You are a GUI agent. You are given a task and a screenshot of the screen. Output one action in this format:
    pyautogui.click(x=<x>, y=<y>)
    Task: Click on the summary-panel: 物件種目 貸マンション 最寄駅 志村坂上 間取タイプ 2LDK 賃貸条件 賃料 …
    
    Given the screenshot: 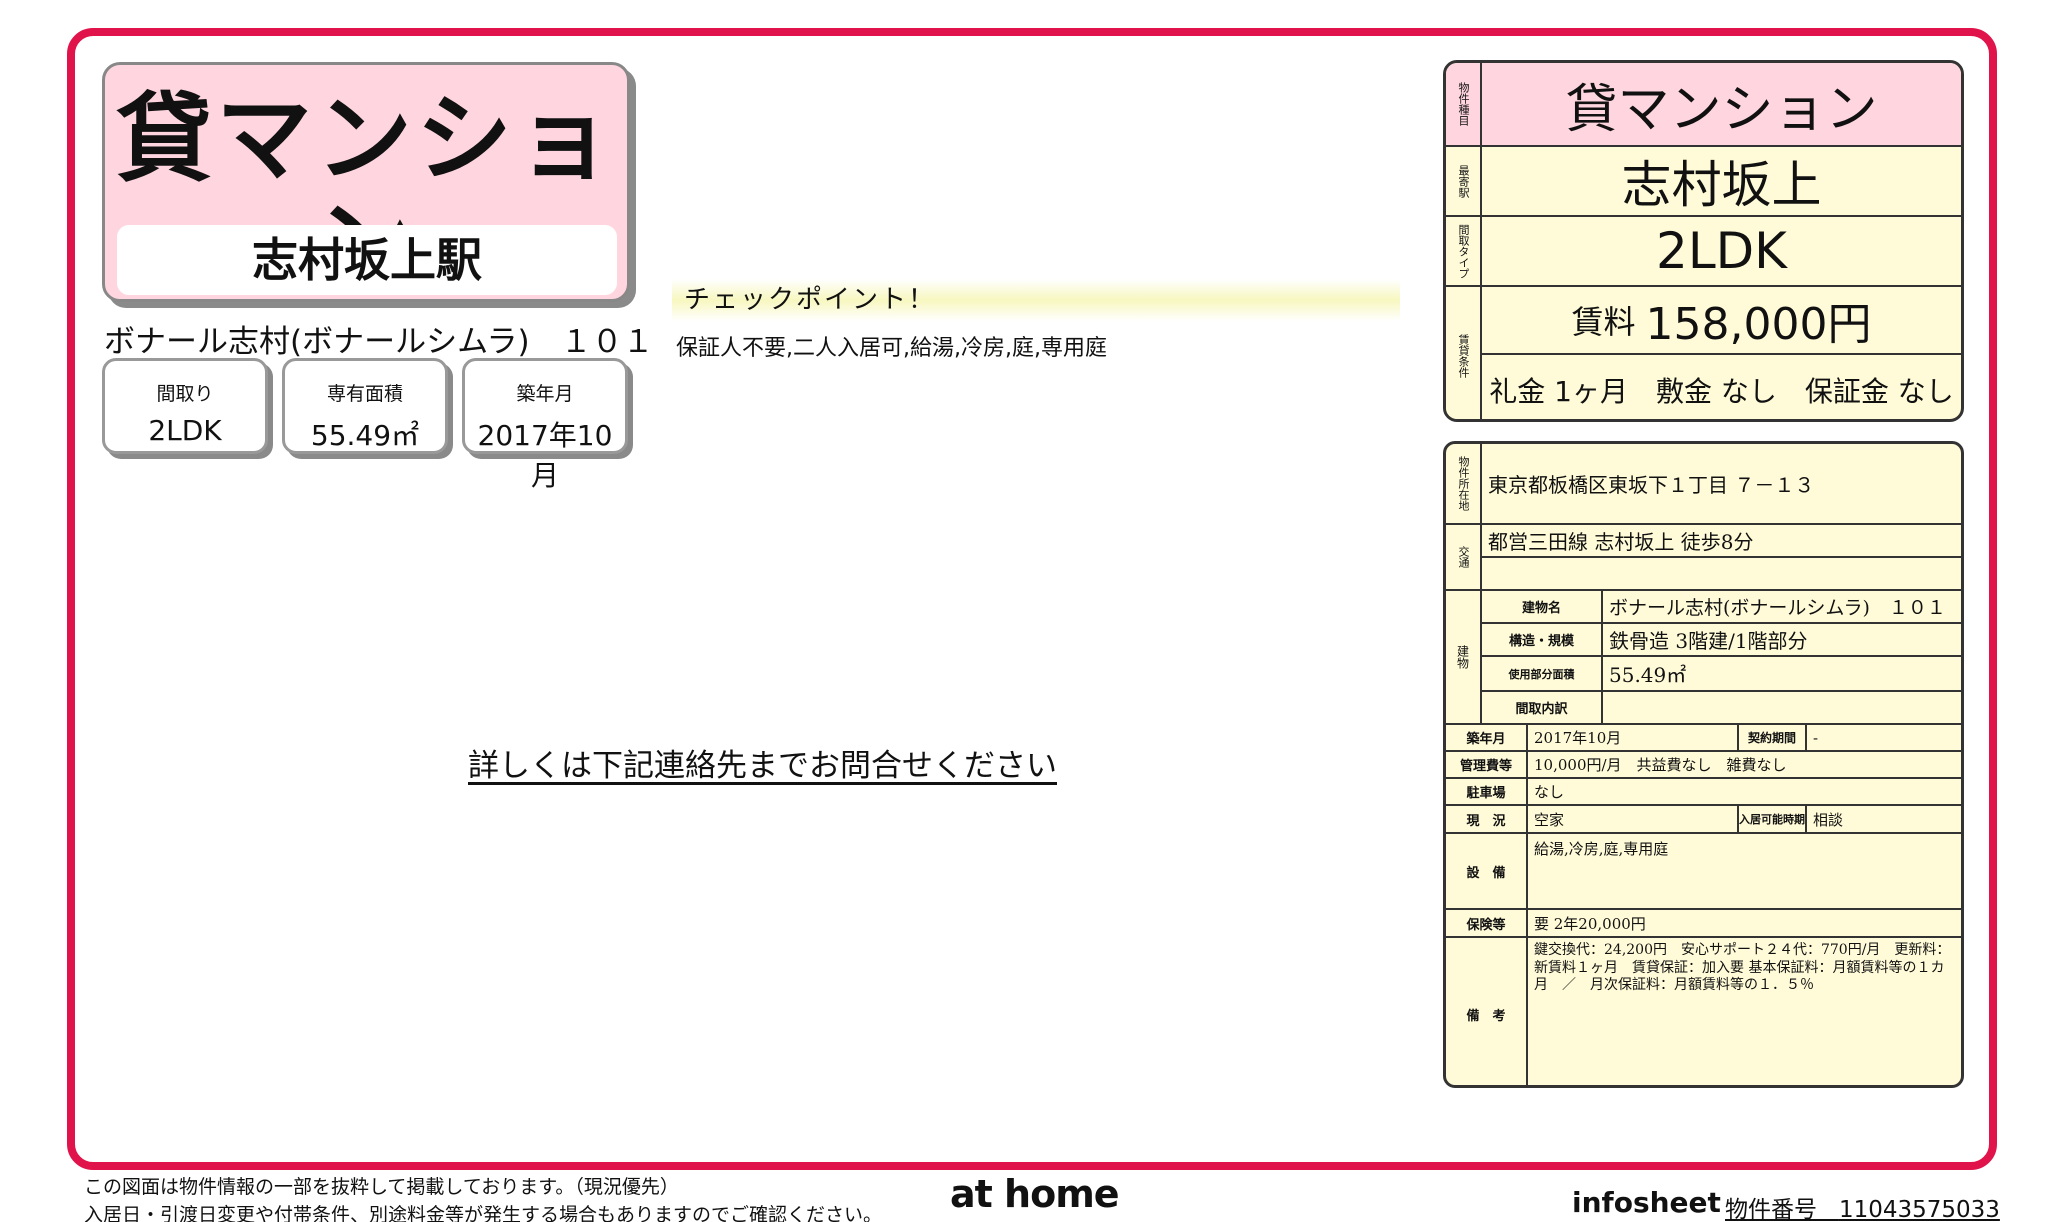 What is the action you would take?
    pyautogui.click(x=1703, y=241)
    